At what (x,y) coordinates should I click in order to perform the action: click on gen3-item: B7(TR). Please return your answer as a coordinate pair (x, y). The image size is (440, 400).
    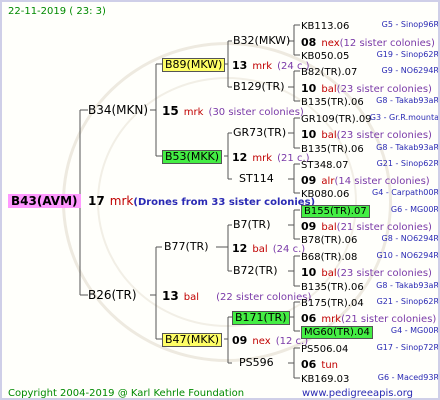
    Looking at the image, I should click on (252, 225).